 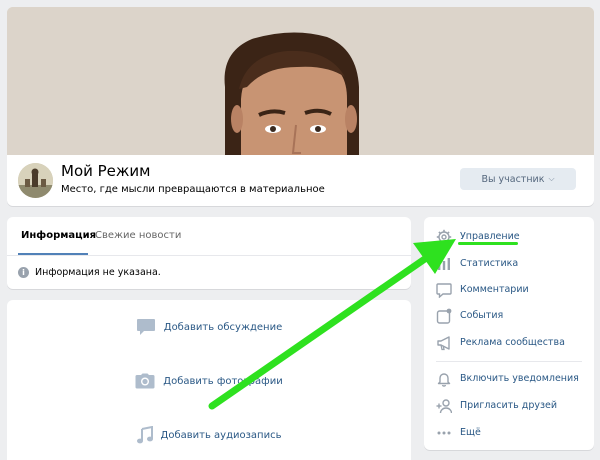 I want to click on menu-item-statistics: Статистика, so click(x=509, y=264).